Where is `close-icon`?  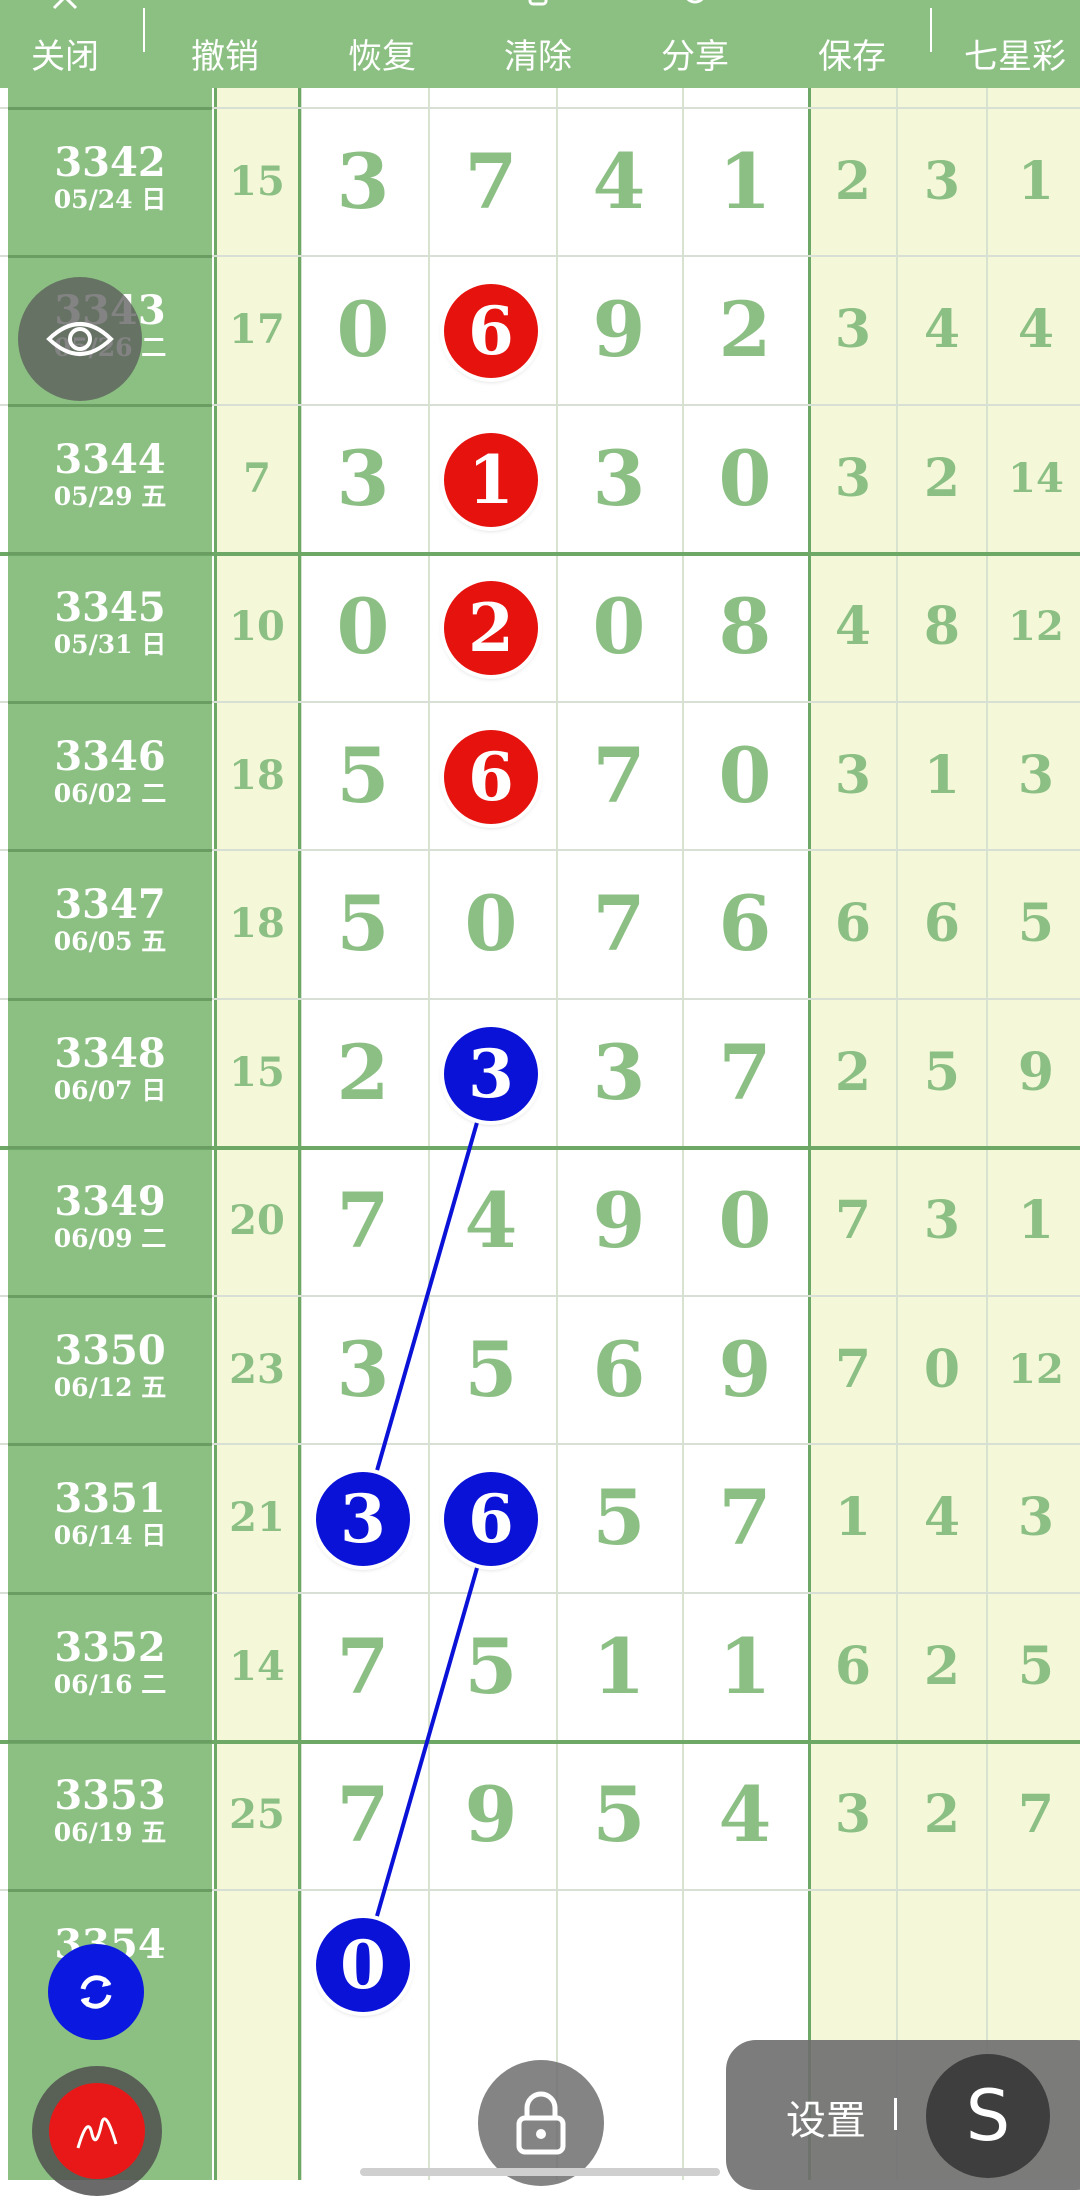
close-icon is located at coordinates (65, 5).